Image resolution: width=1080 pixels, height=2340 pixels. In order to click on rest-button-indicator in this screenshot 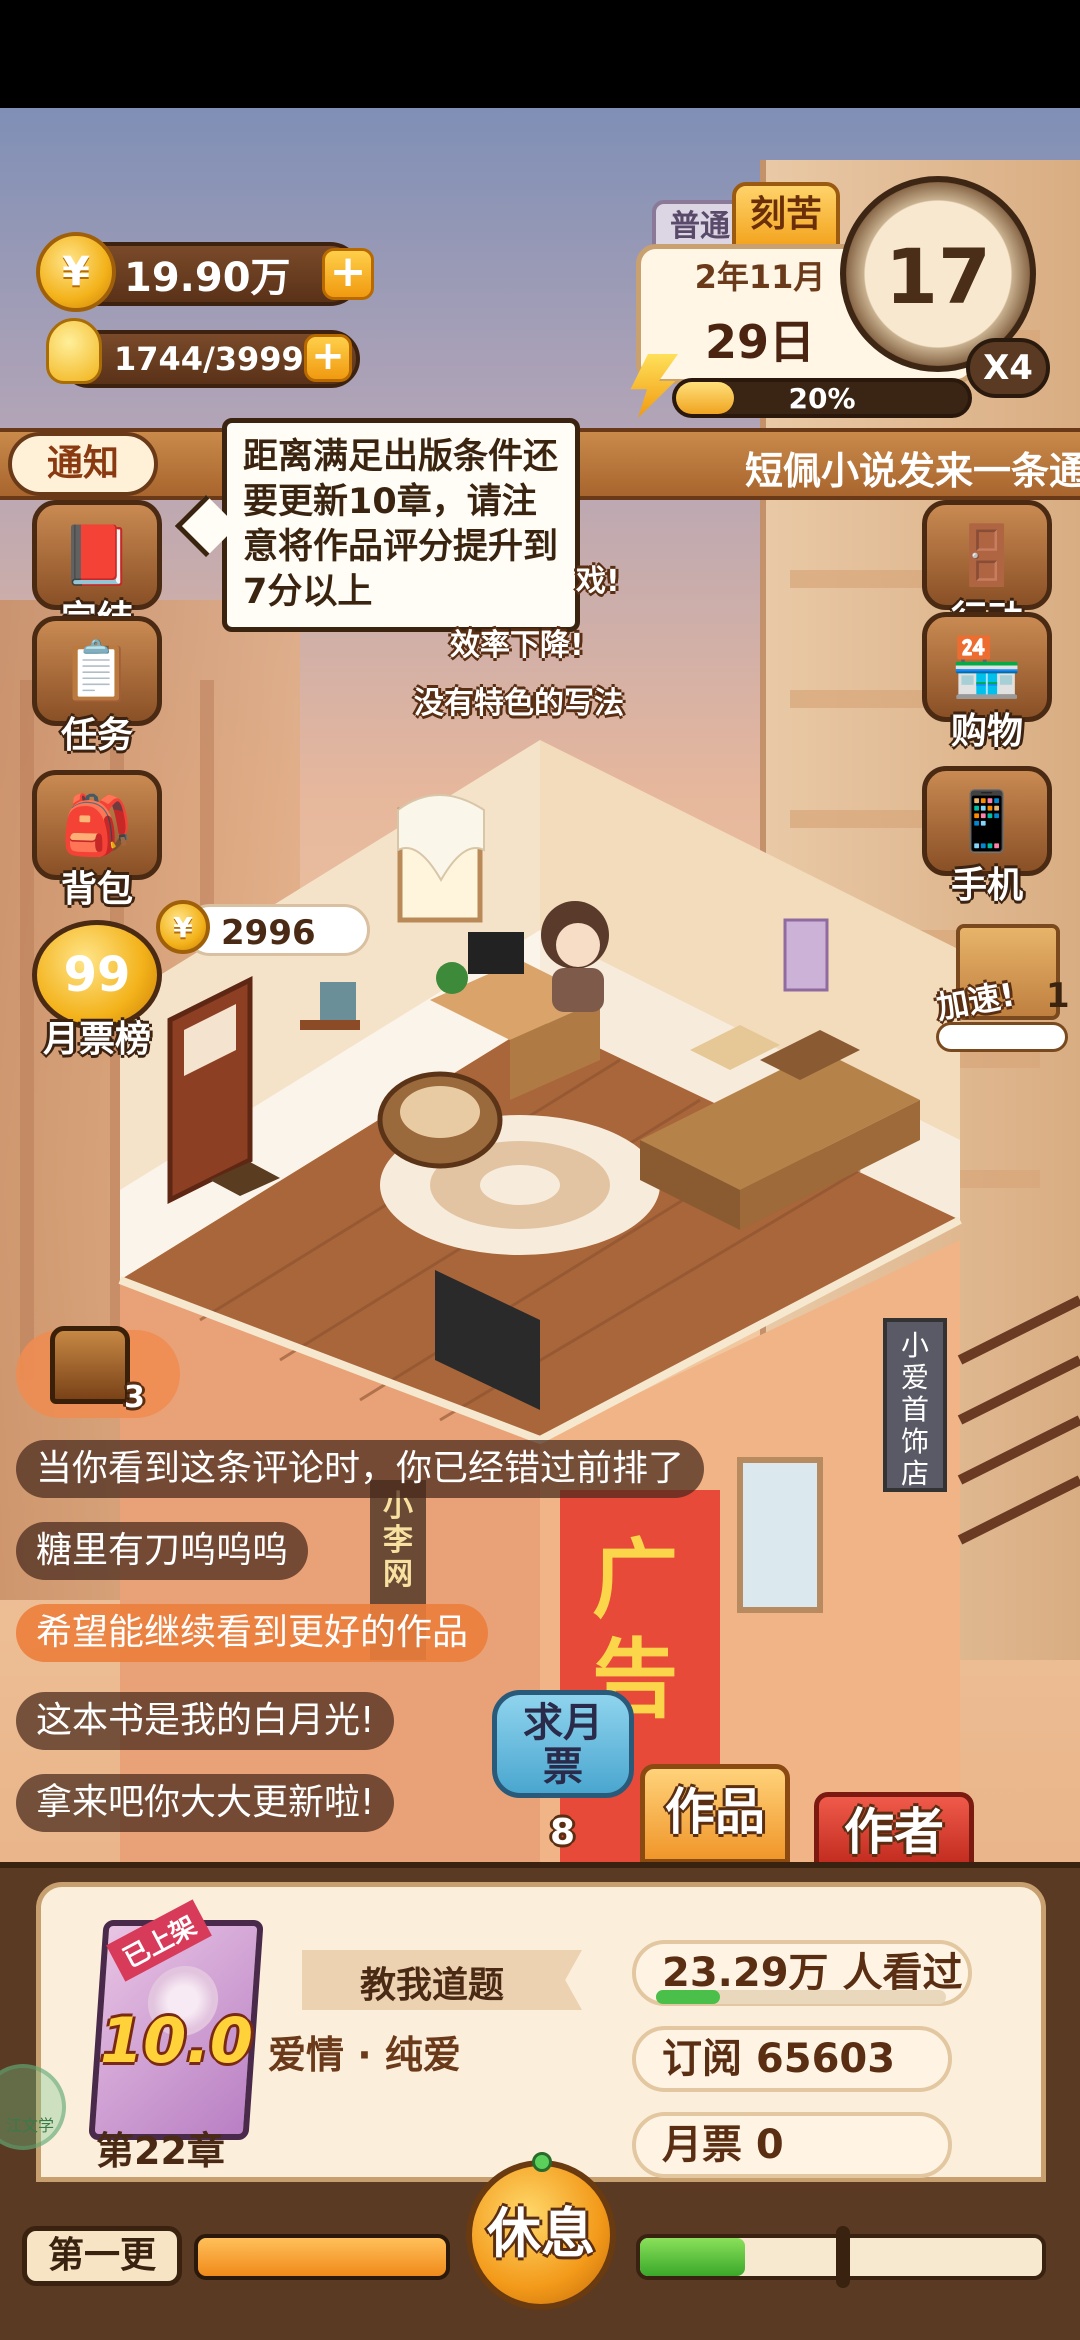, I will do `click(542, 2162)`.